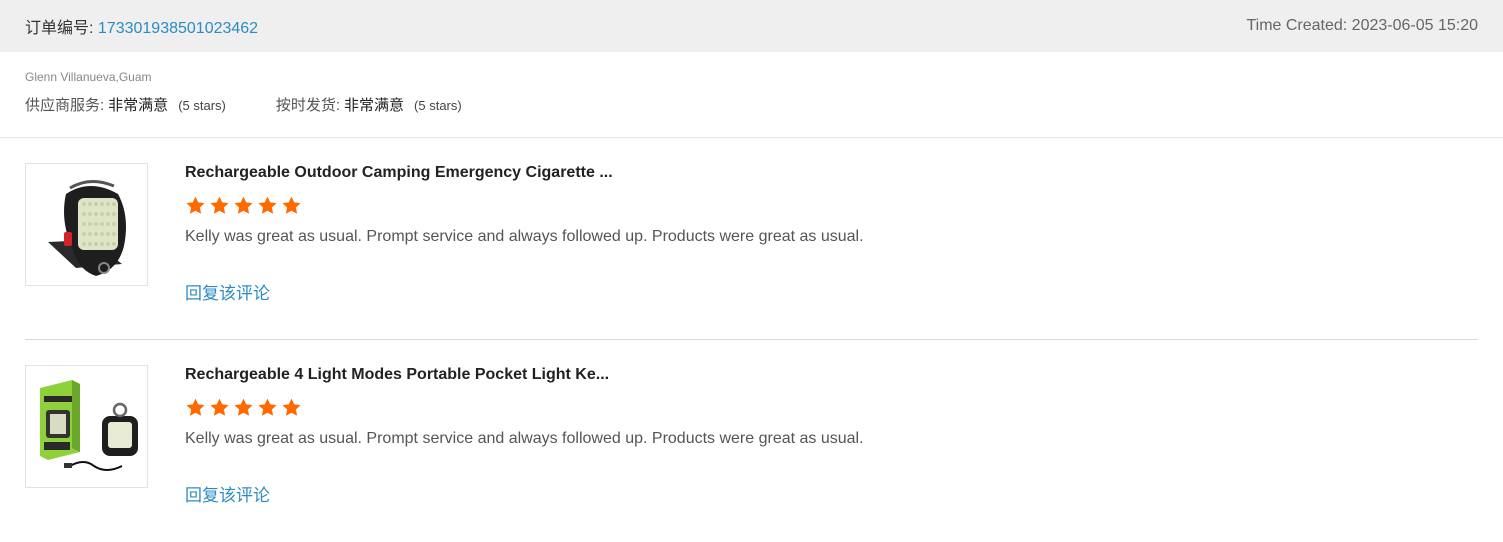 The width and height of the screenshot is (1503, 542). I want to click on supplier-service-rating: 供应商服务: 非常满意 (5 stars), so click(125, 106).